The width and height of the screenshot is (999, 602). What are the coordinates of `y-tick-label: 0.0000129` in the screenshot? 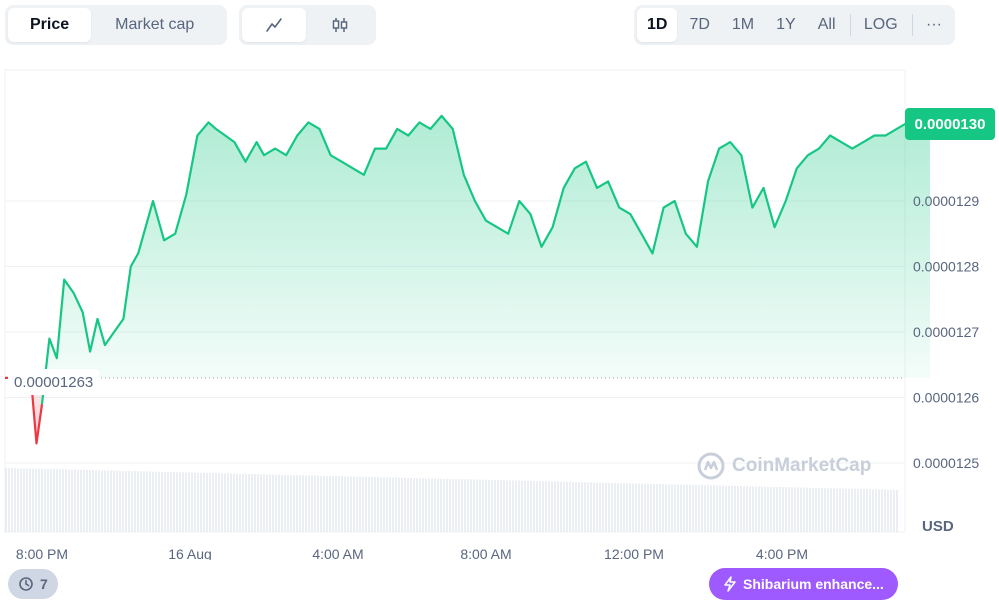 It's located at (946, 201).